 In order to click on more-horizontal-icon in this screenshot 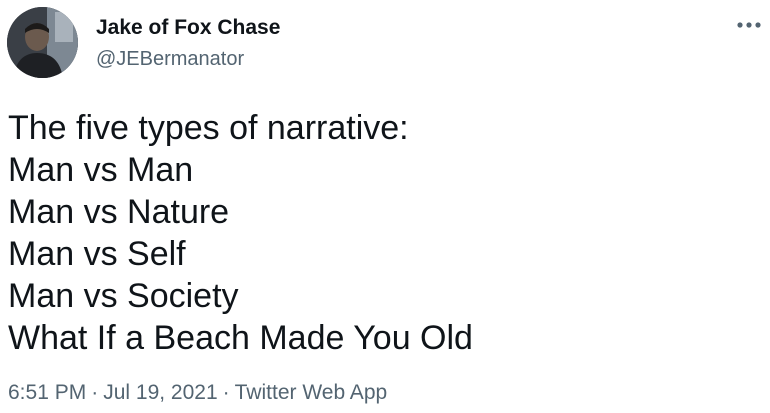, I will do `click(749, 25)`.